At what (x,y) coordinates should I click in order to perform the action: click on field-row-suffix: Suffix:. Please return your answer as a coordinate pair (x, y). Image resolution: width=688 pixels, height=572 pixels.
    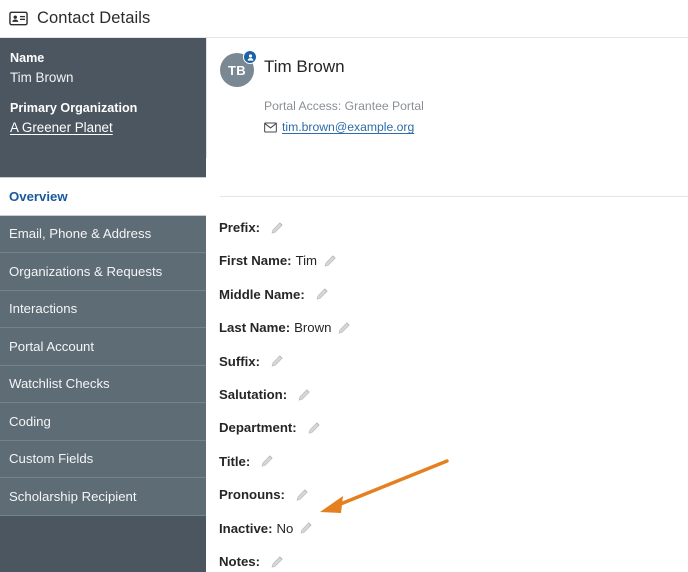
    Looking at the image, I should click on (449, 361).